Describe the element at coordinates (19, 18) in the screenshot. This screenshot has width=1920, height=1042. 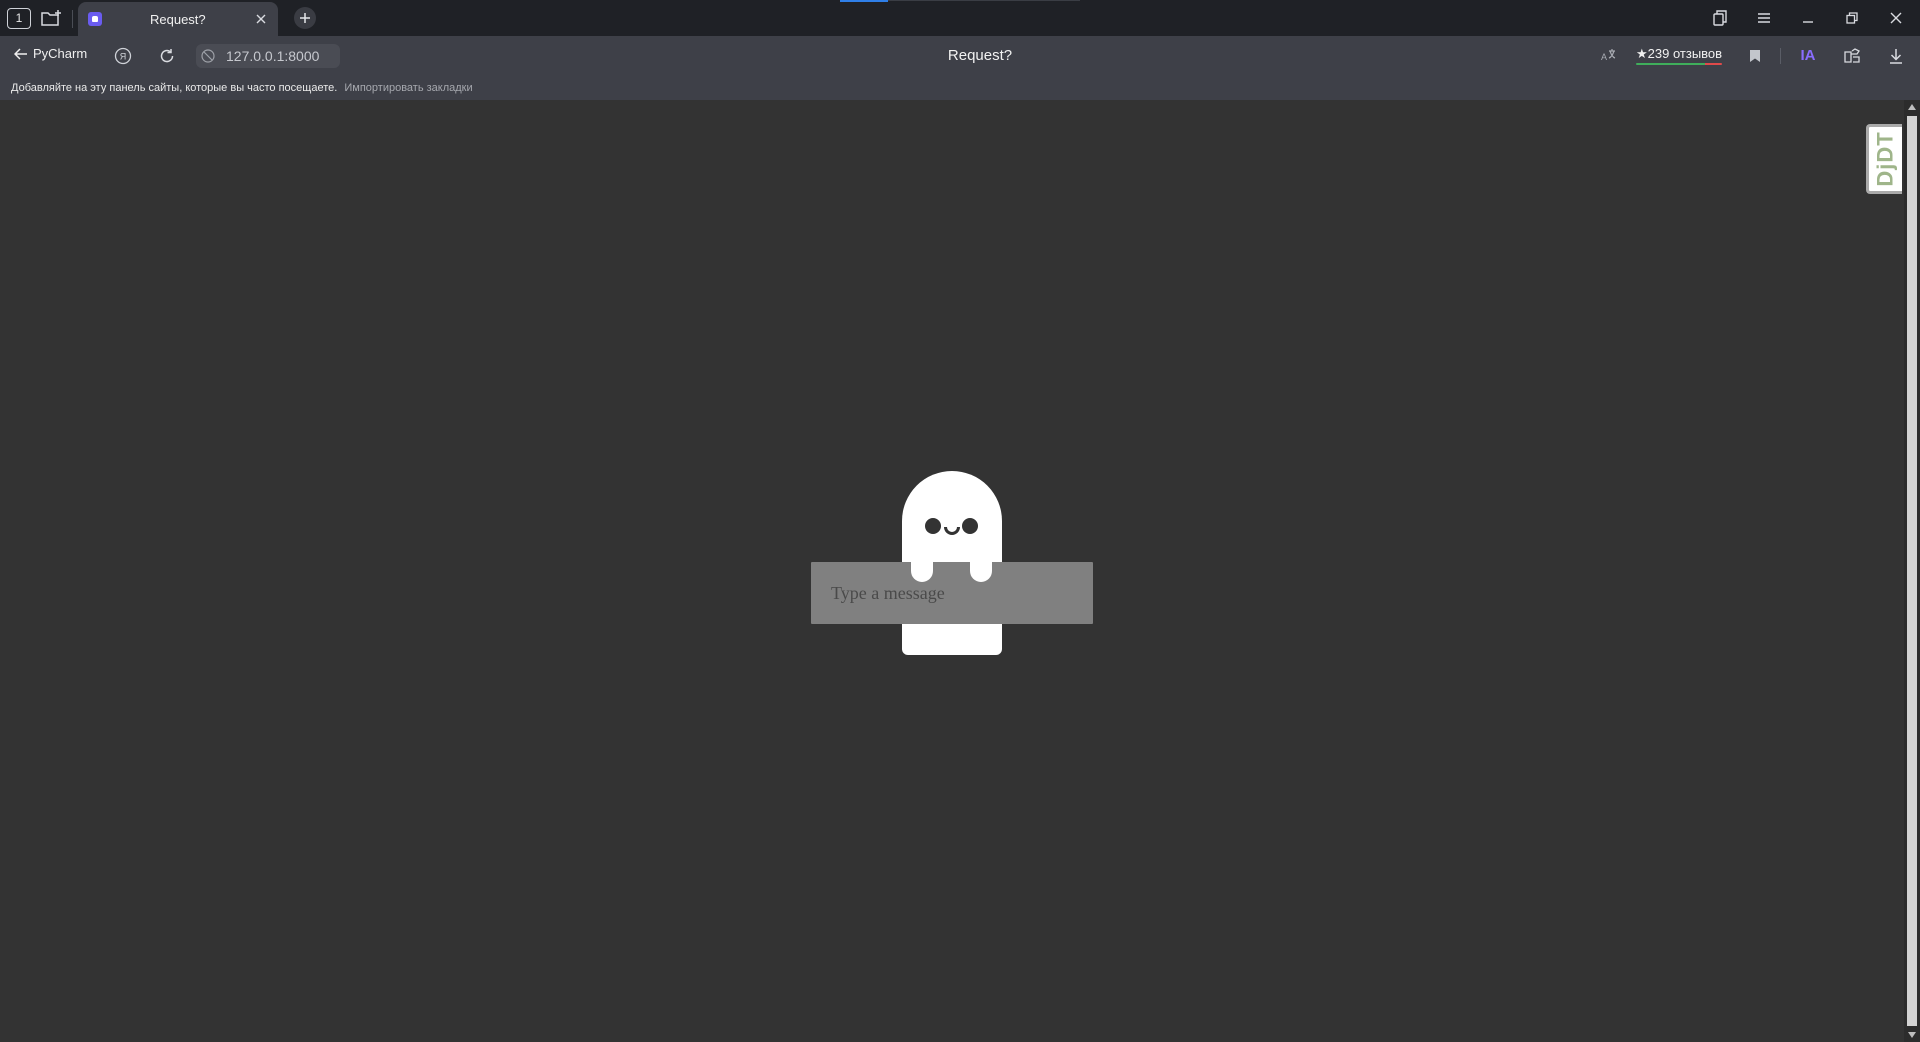
I see `tab-counter-button: 1` at that location.